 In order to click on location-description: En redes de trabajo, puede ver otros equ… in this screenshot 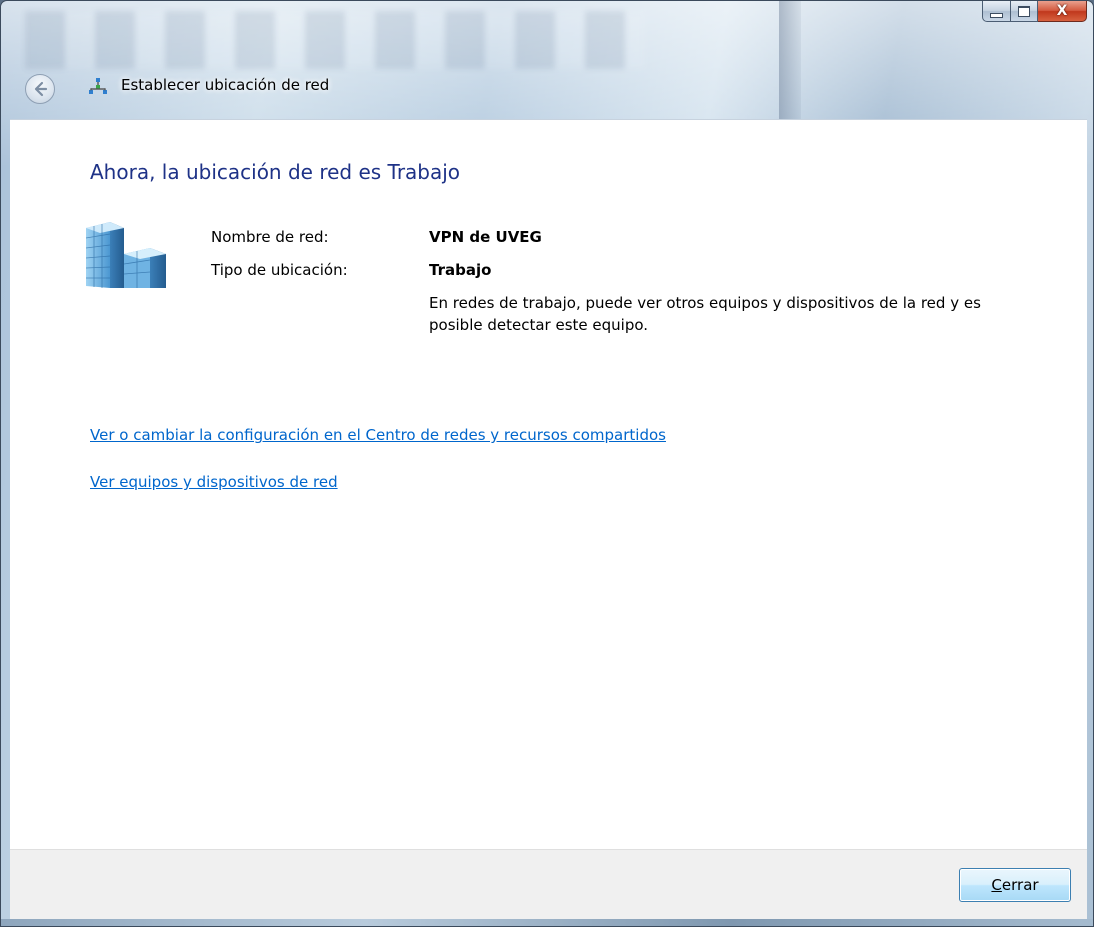, I will do `click(705, 314)`.